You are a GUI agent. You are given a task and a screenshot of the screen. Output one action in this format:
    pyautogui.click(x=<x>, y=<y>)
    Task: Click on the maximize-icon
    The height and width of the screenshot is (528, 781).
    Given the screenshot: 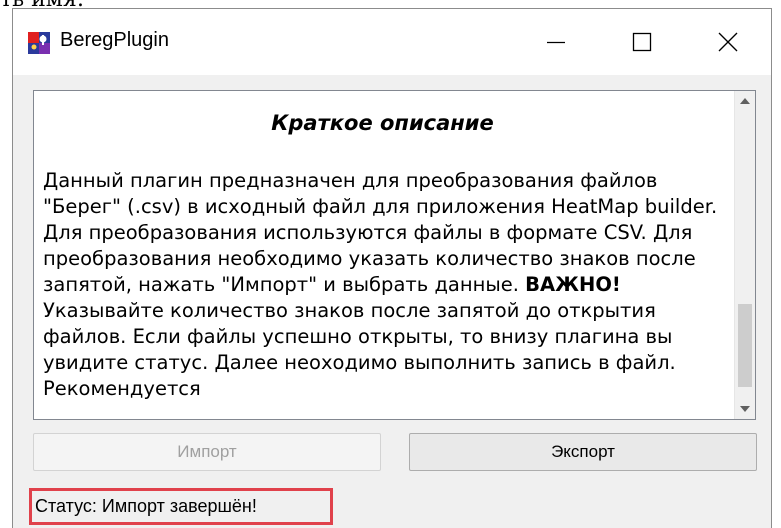 What is the action you would take?
    pyautogui.click(x=642, y=42)
    